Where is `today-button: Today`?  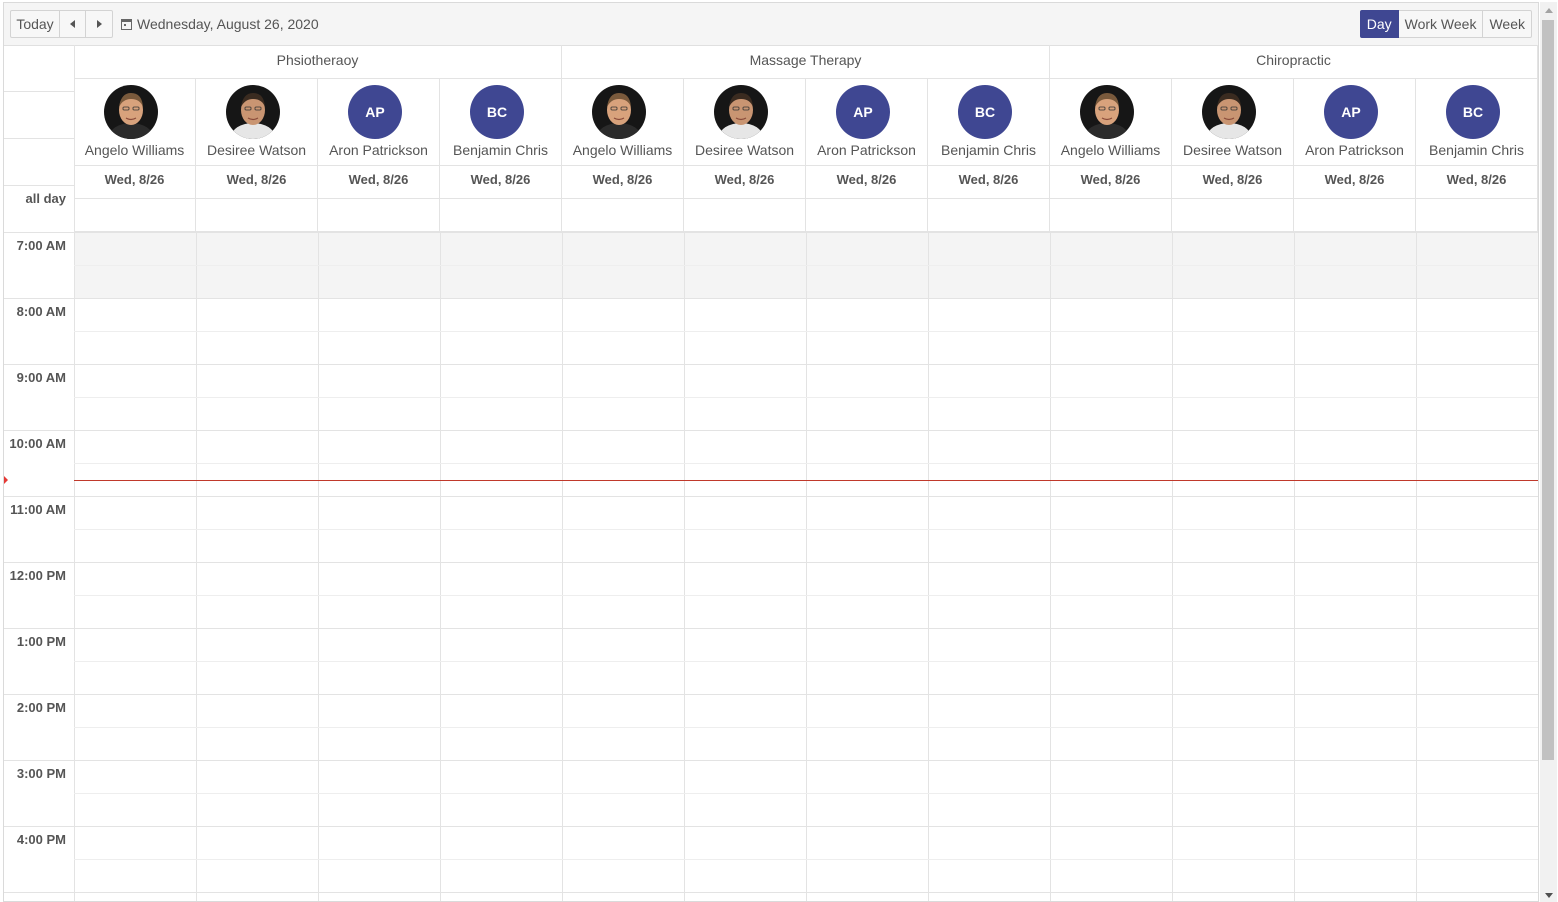
today-button: Today is located at coordinates (35, 24).